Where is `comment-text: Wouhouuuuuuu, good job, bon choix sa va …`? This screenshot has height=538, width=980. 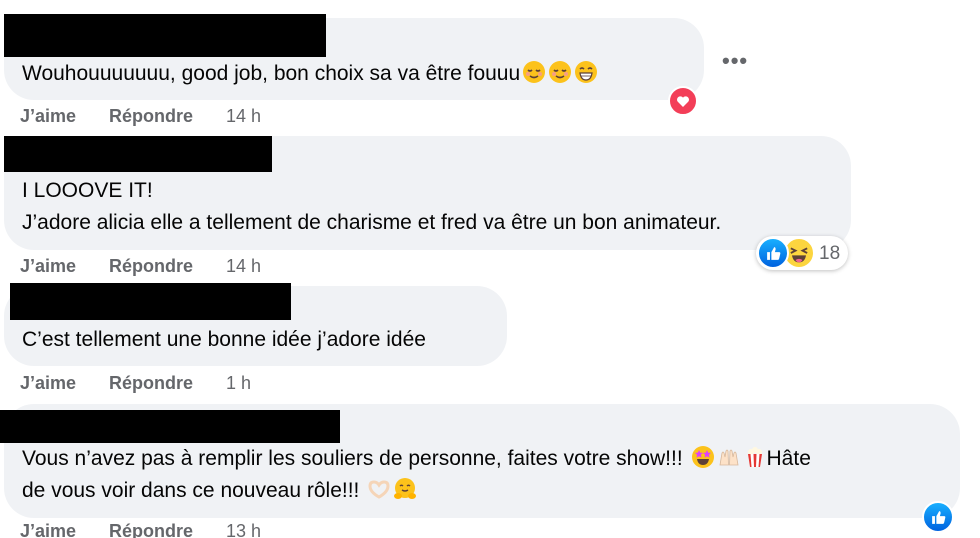 comment-text: Wouhouuuuuuu, good job, bon choix sa va … is located at coordinates (310, 74).